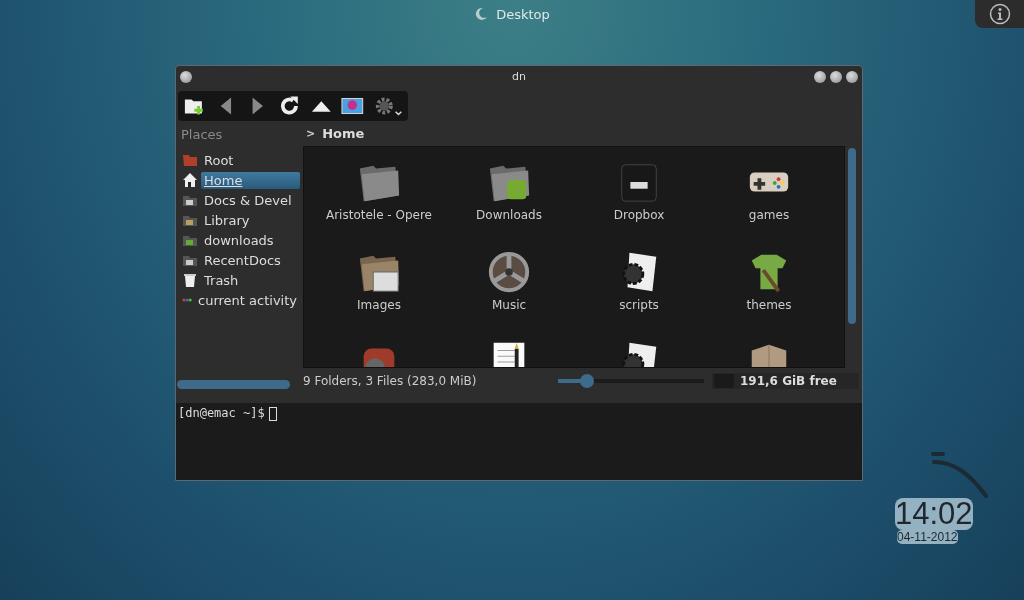  I want to click on file-name: Images, so click(379, 305).